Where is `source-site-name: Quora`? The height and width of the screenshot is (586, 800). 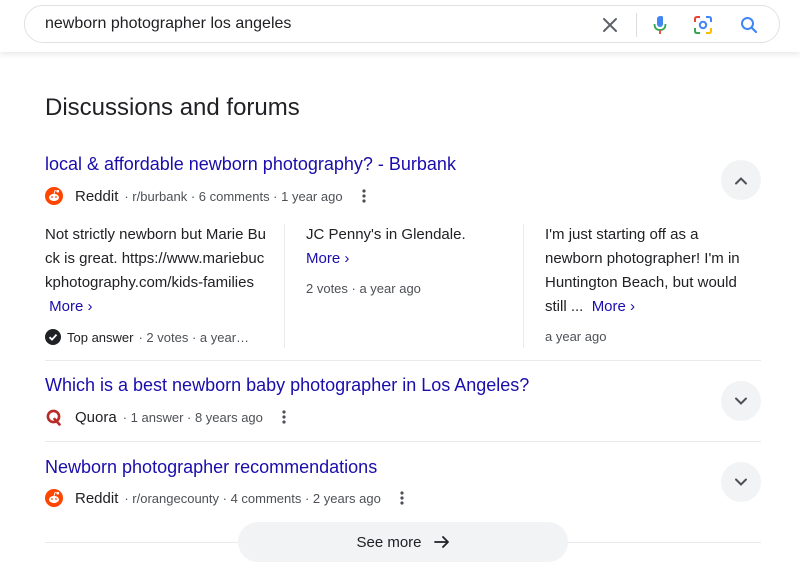 source-site-name: Quora is located at coordinates (96, 417).